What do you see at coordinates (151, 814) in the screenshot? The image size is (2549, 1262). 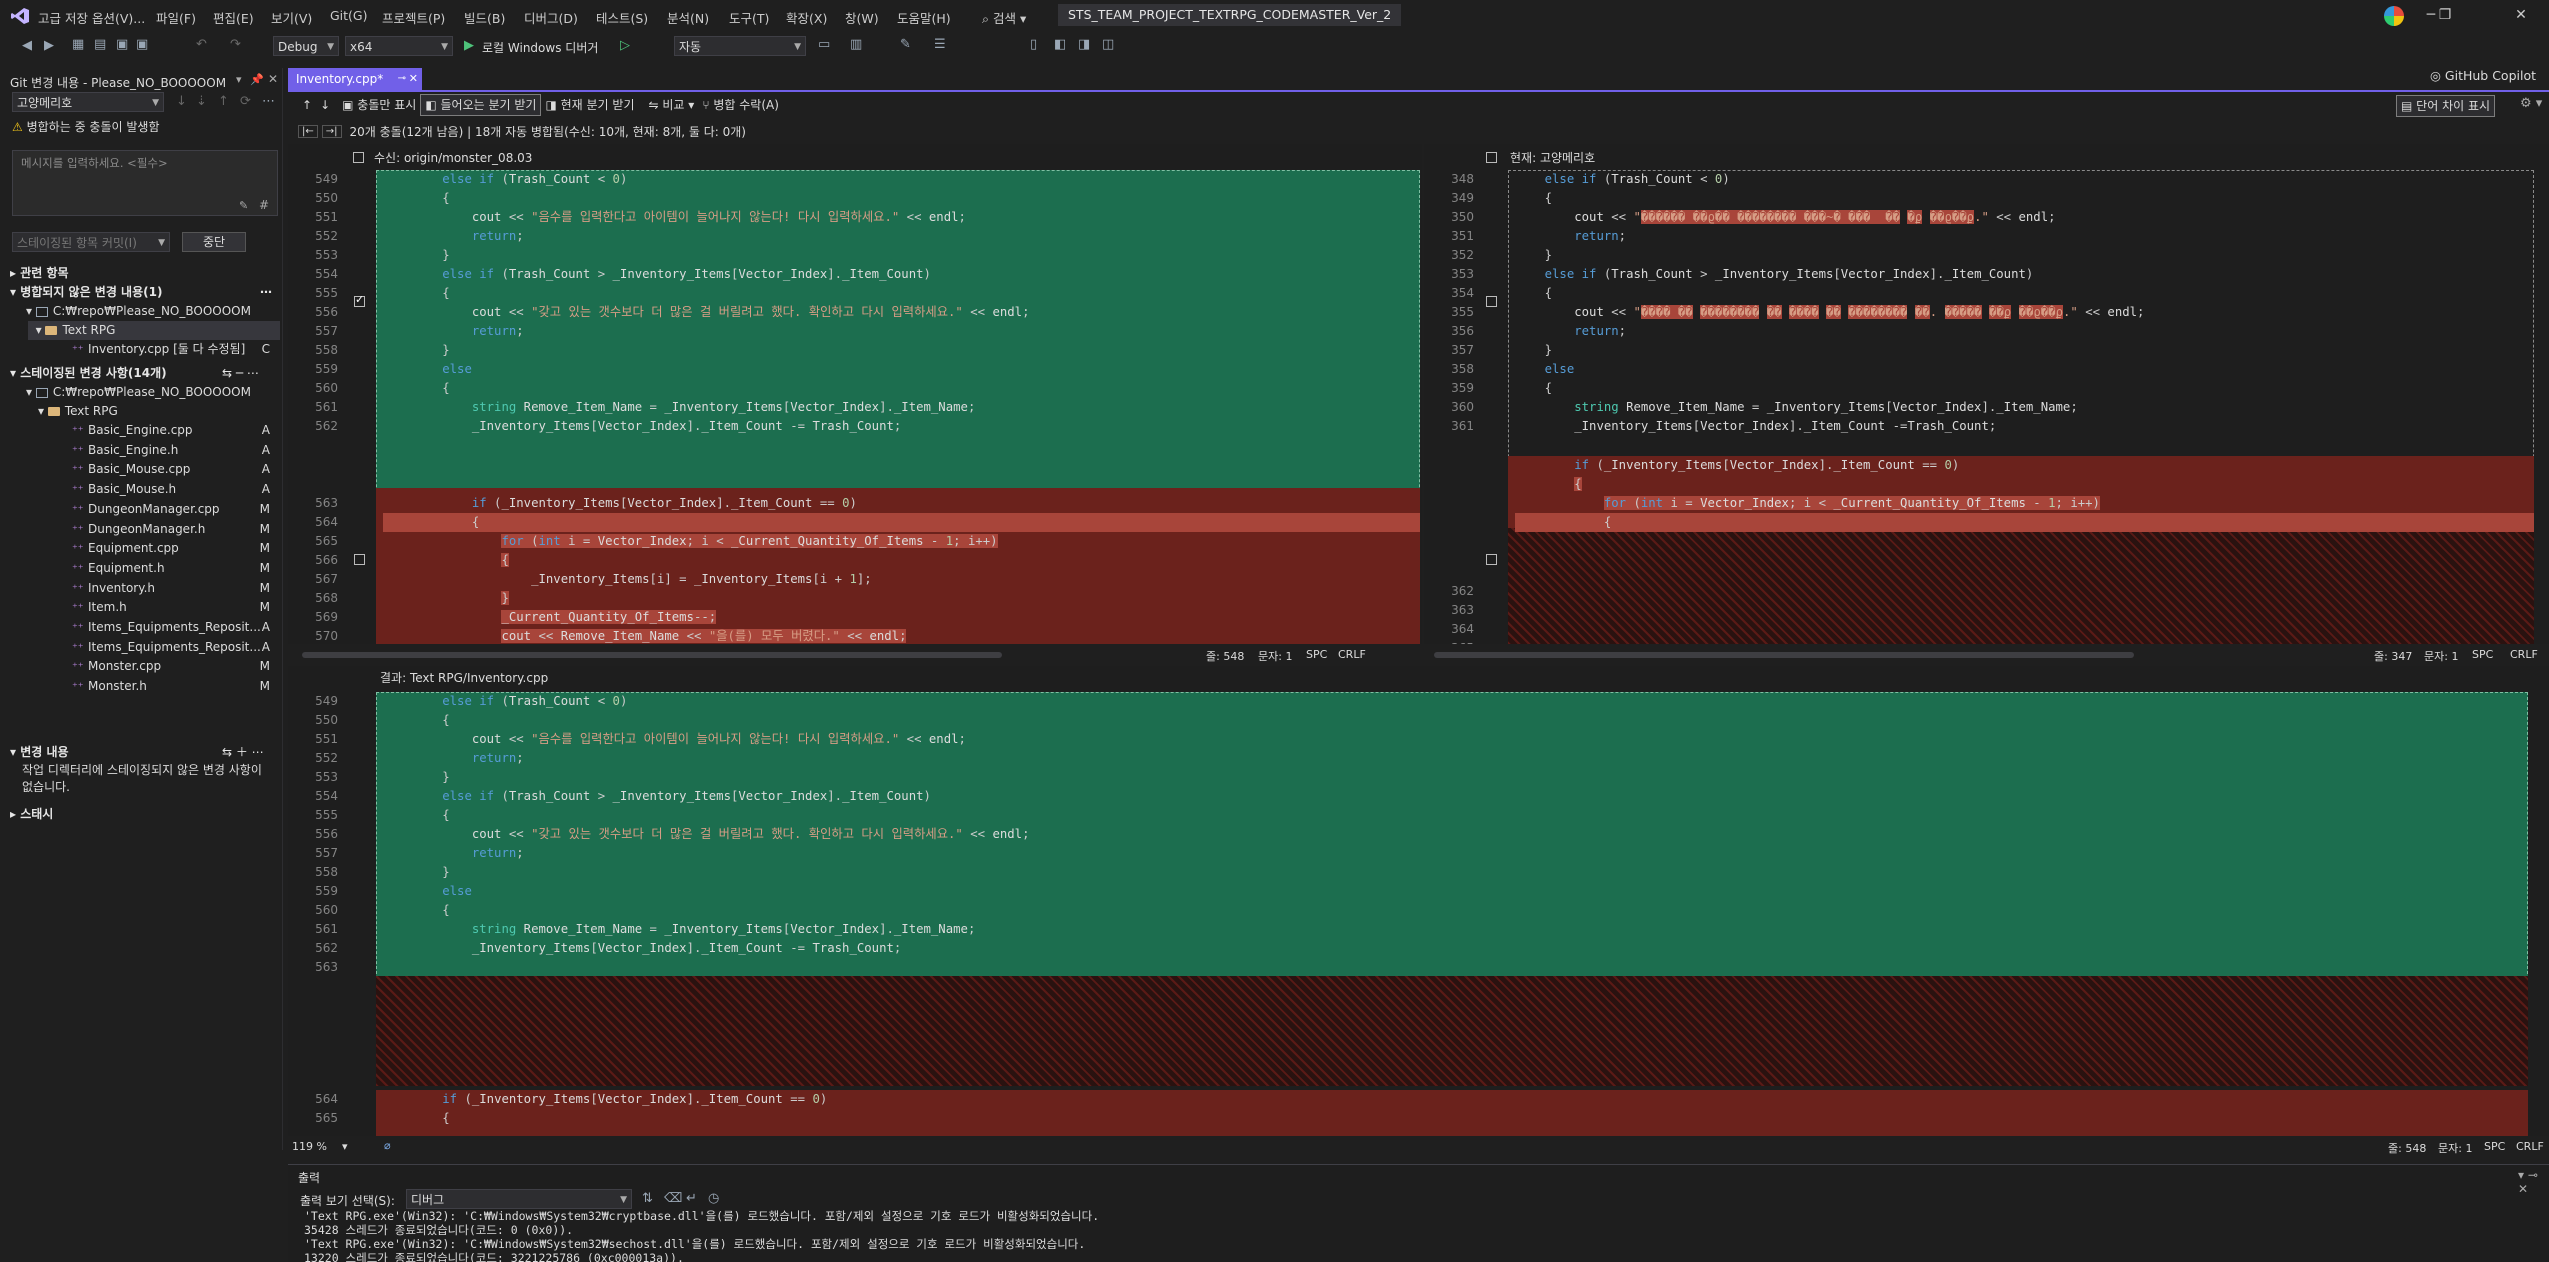 I see `stash-section: ▸ 스태시` at bounding box center [151, 814].